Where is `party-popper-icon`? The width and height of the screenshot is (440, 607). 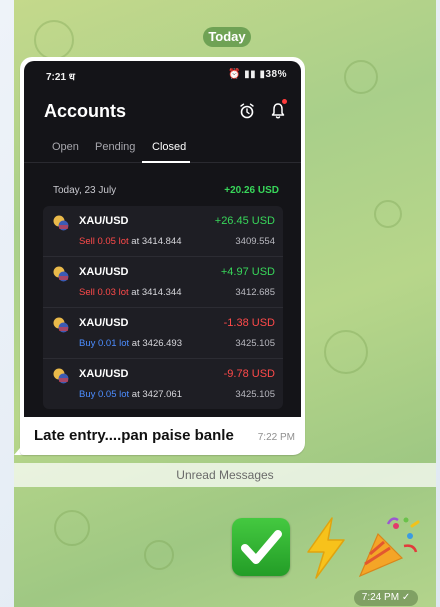
party-popper-icon is located at coordinates (389, 547).